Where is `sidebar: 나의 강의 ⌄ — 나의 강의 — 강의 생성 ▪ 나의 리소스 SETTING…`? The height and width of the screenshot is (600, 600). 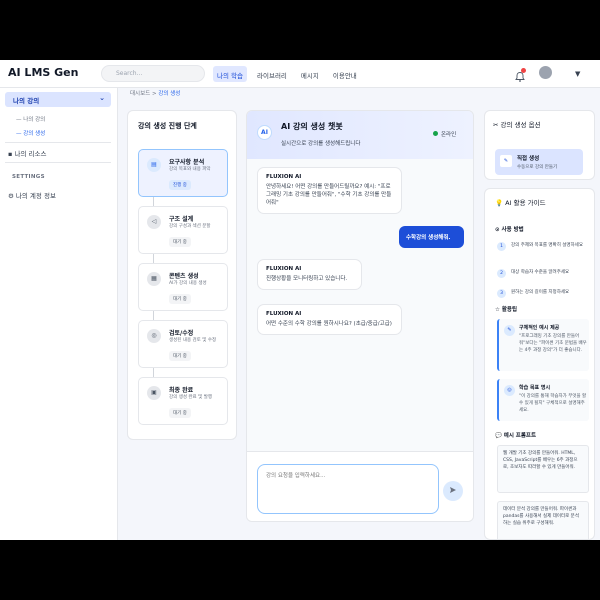 sidebar: 나의 강의 ⌄ — 나의 강의 — 강의 생성 ▪ 나의 리소스 SETTING… is located at coordinates (59, 314).